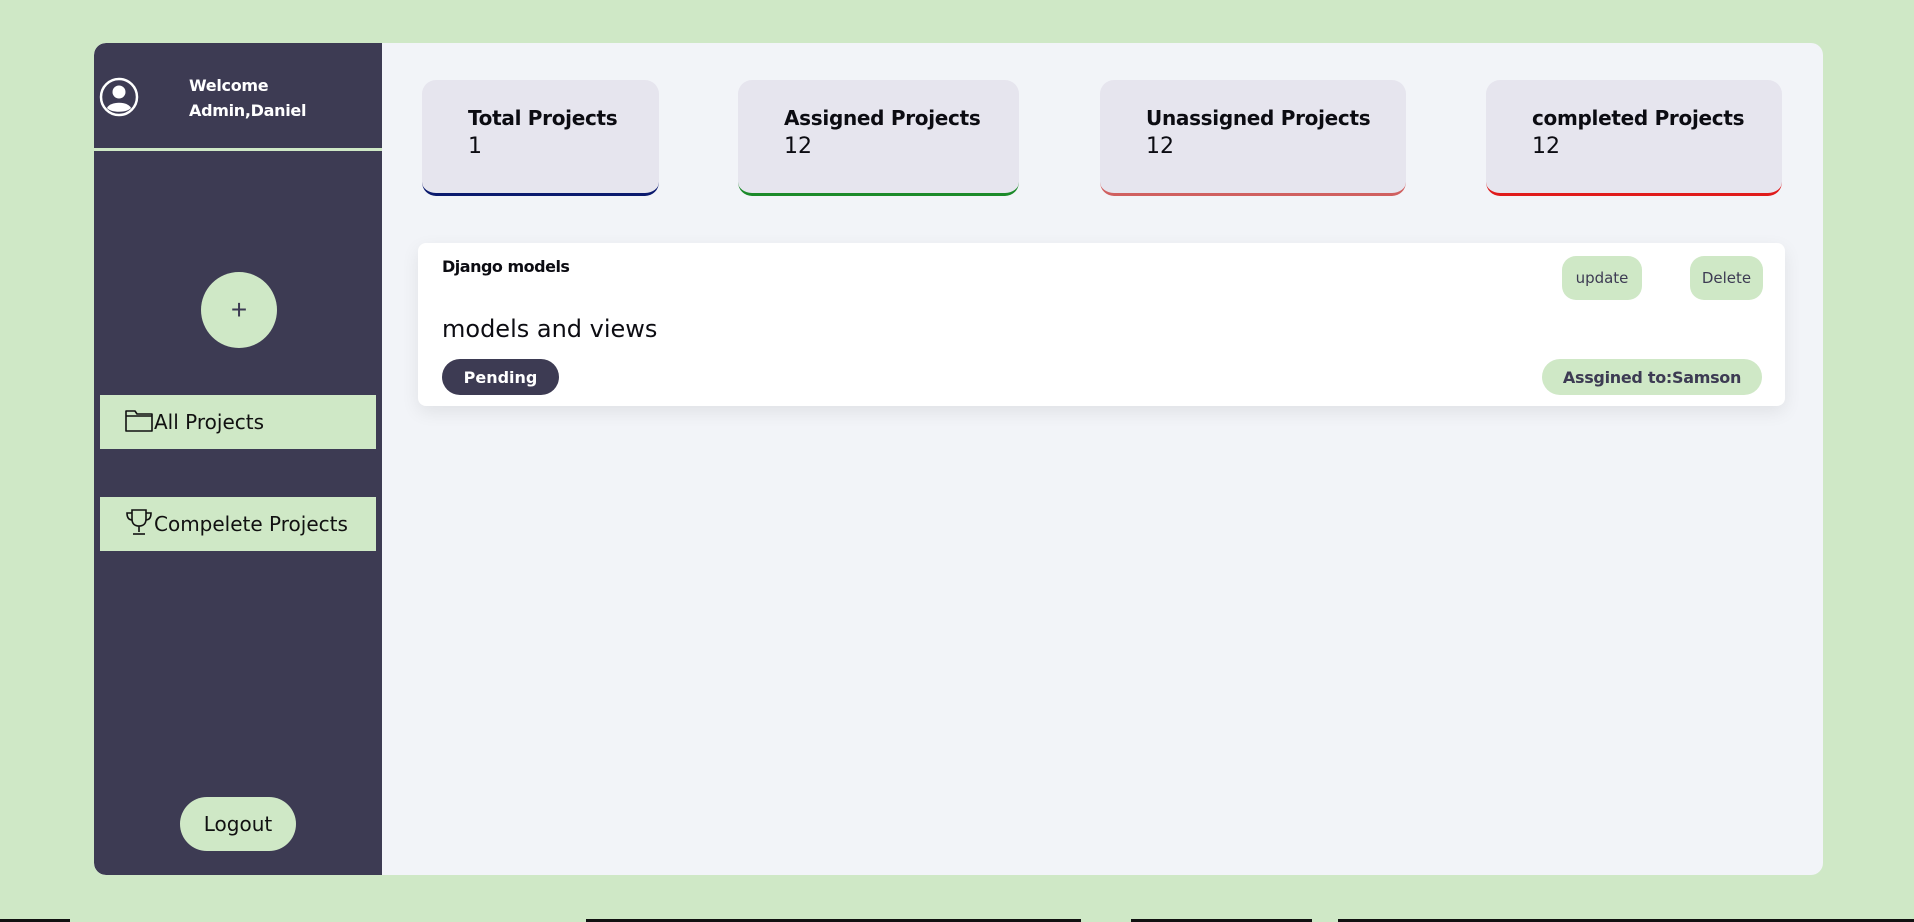  I want to click on sidebar-item-label: All Projects, so click(209, 422).